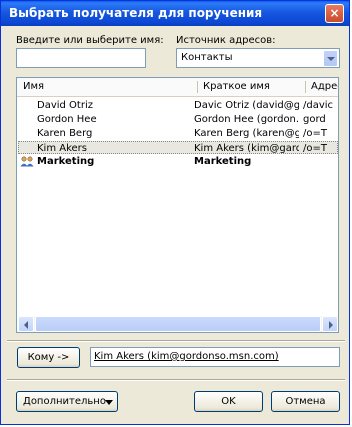 The width and height of the screenshot is (352, 427). Describe the element at coordinates (109, 402) in the screenshot. I see `dropdown-arrow-icon` at that location.